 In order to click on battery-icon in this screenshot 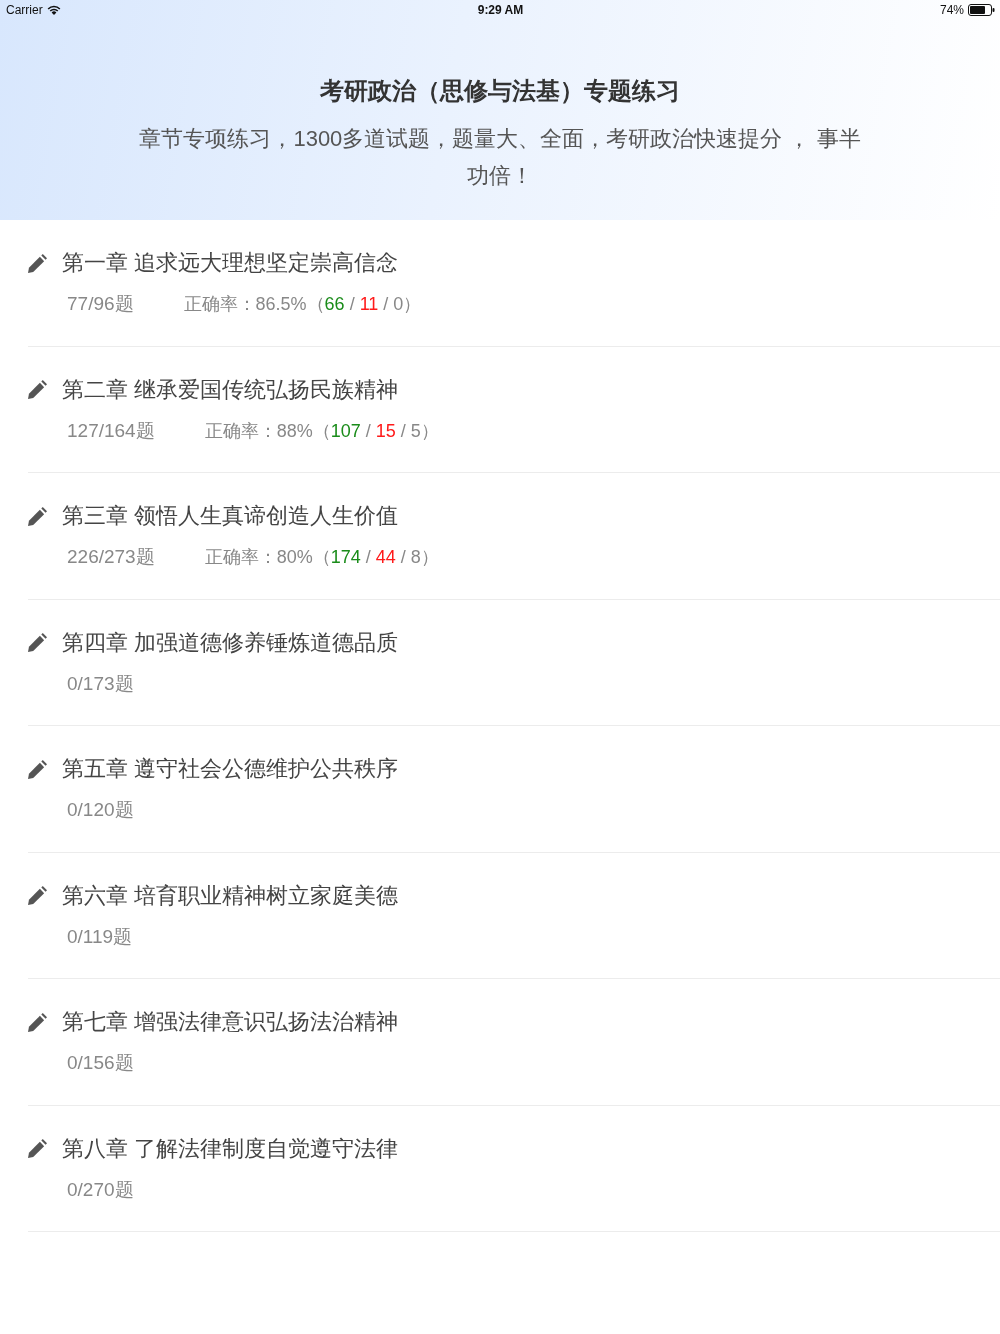, I will do `click(981, 10)`.